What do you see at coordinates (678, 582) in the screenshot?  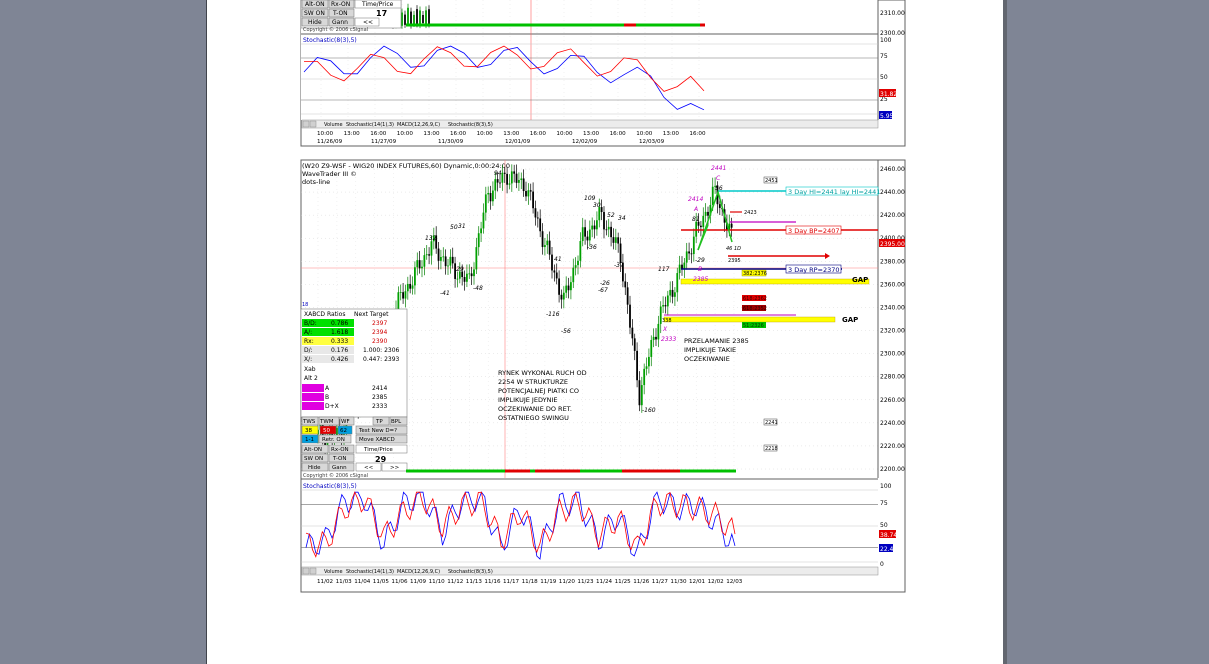 I see `date-tick-label: 11/30` at bounding box center [678, 582].